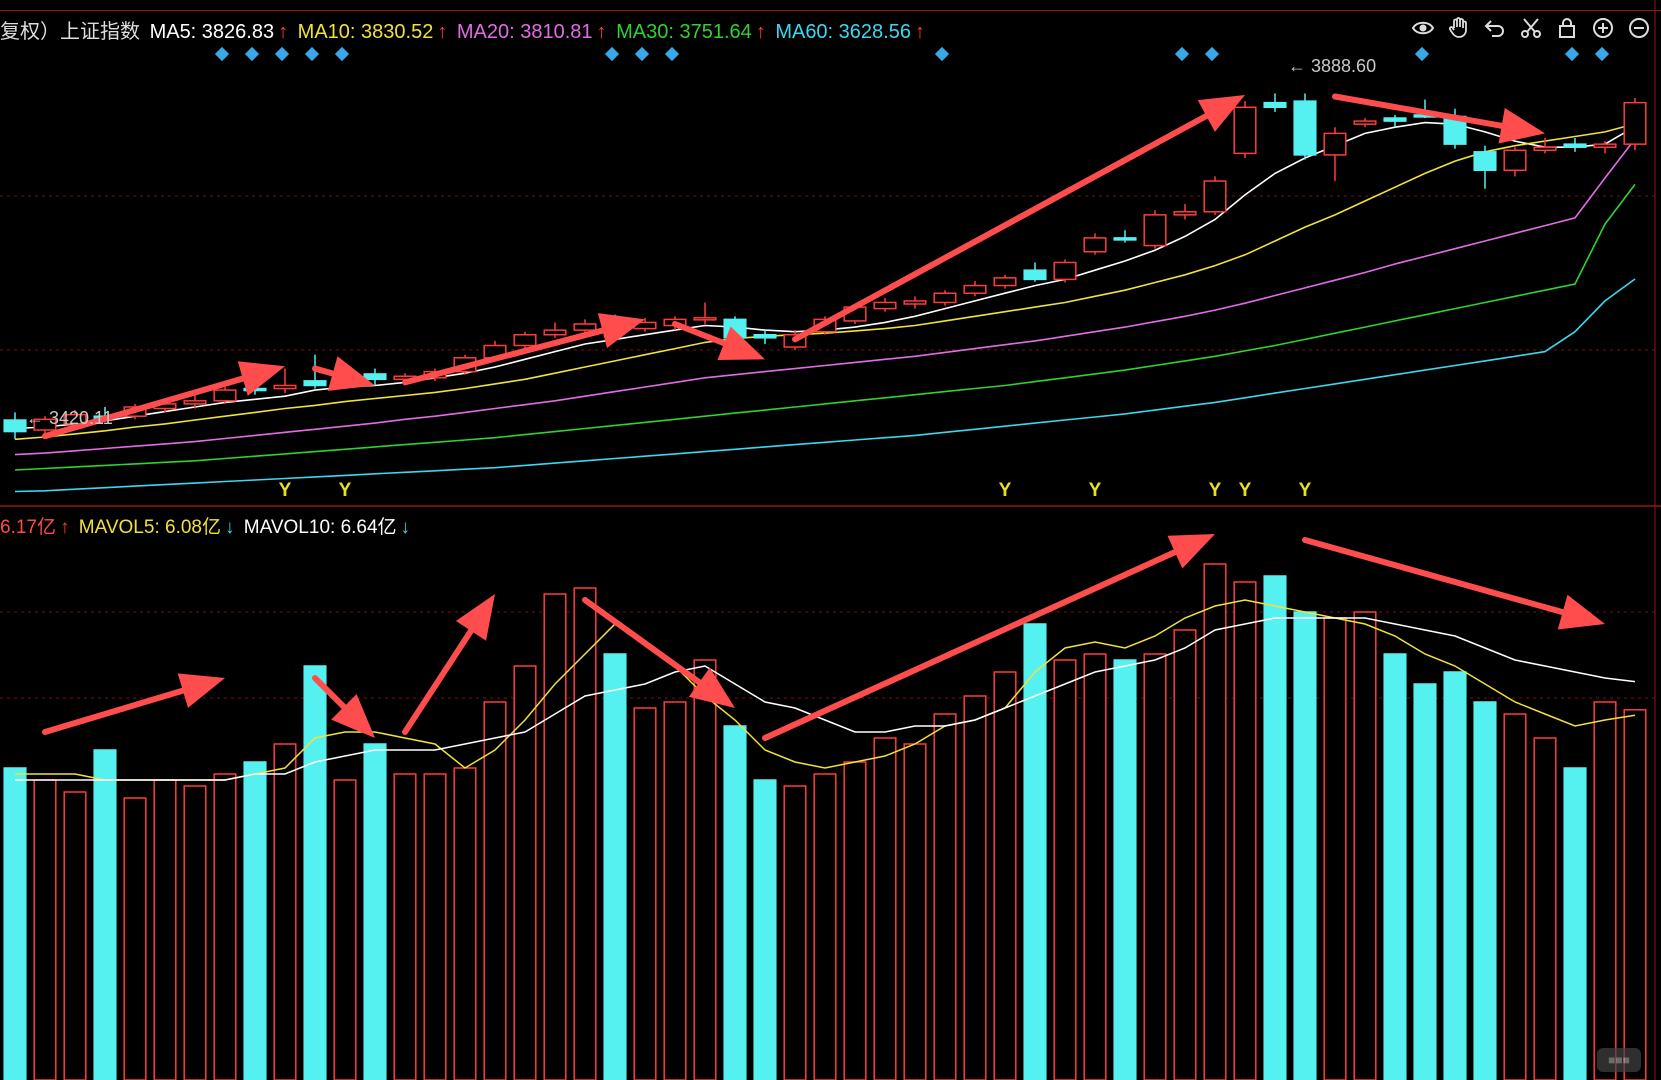  I want to click on hand-icon, so click(1459, 28).